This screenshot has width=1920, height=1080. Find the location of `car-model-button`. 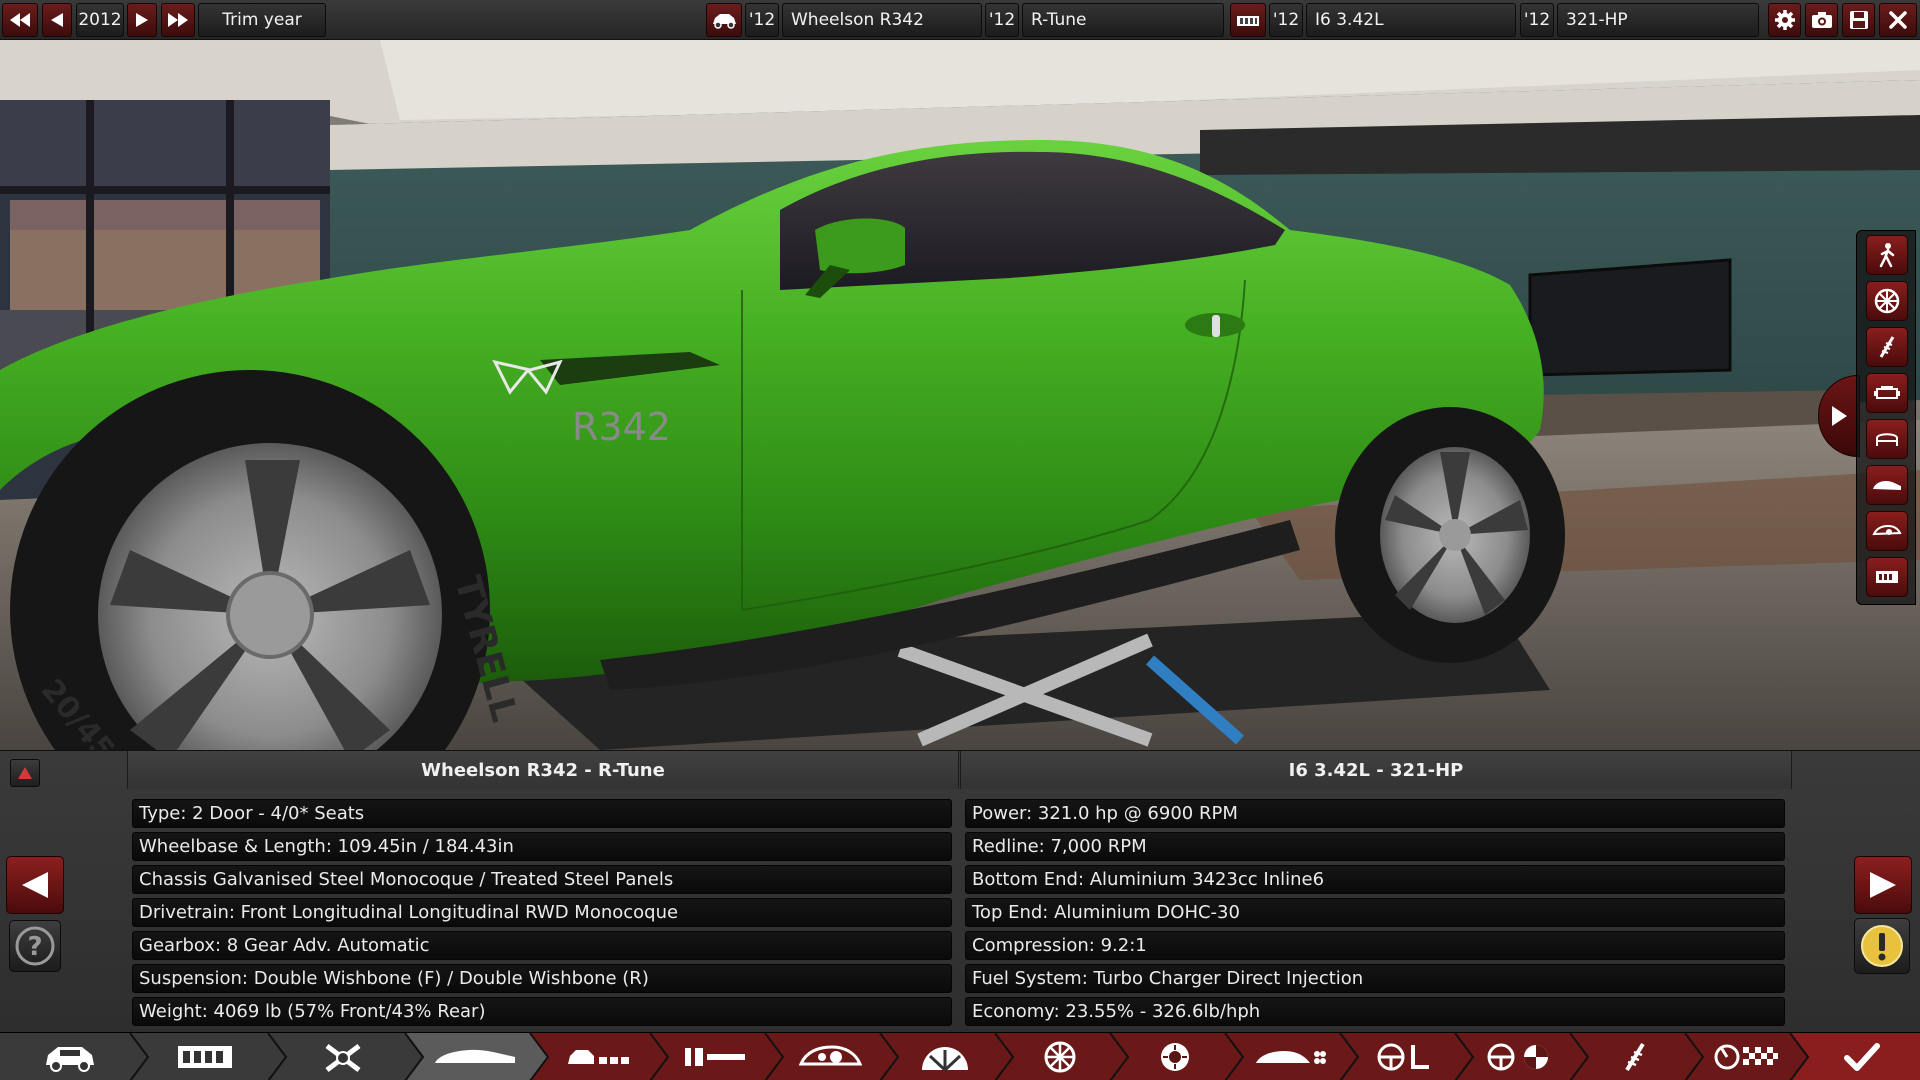

car-model-button is located at coordinates (724, 20).